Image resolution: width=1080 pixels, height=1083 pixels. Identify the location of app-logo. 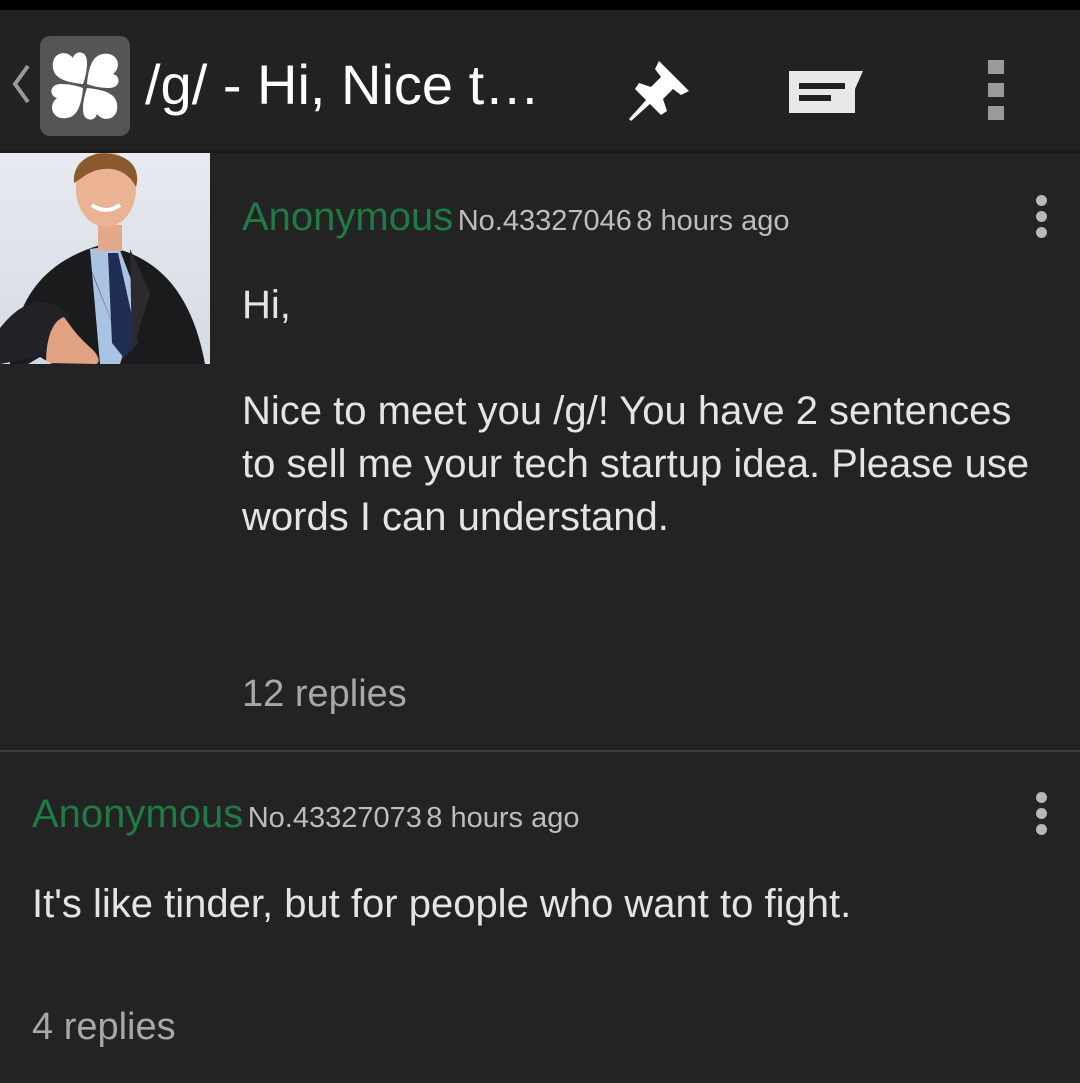
(85, 86).